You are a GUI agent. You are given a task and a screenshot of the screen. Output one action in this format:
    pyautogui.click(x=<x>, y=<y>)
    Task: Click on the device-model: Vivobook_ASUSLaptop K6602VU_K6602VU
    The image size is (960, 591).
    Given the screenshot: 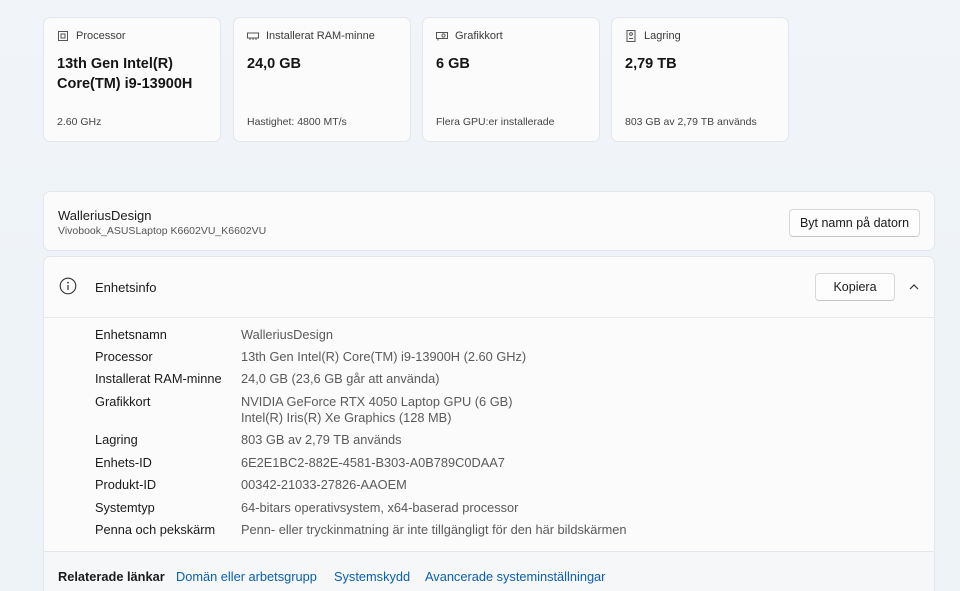 What is the action you would take?
    pyautogui.click(x=162, y=231)
    